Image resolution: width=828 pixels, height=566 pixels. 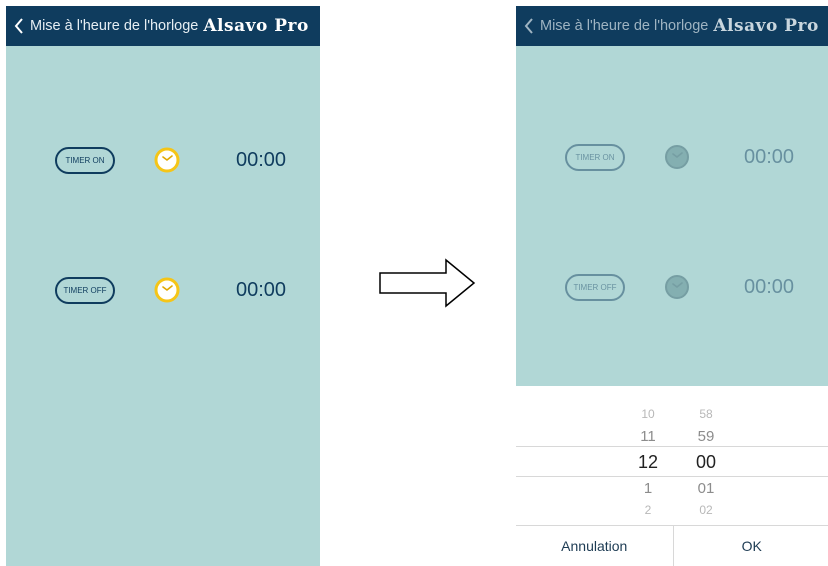 What do you see at coordinates (750, 546) in the screenshot?
I see `ok-button: OK` at bounding box center [750, 546].